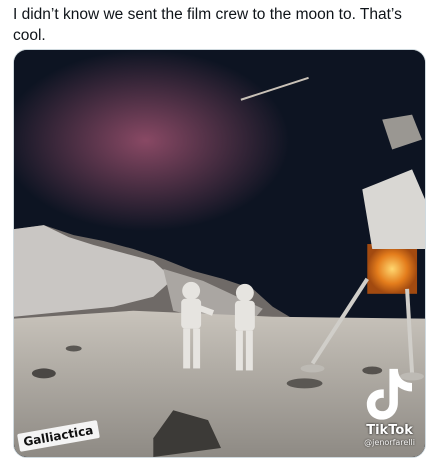 The width and height of the screenshot is (439, 462). Describe the element at coordinates (389, 430) in the screenshot. I see `tiktok-brand: TikTok` at that location.